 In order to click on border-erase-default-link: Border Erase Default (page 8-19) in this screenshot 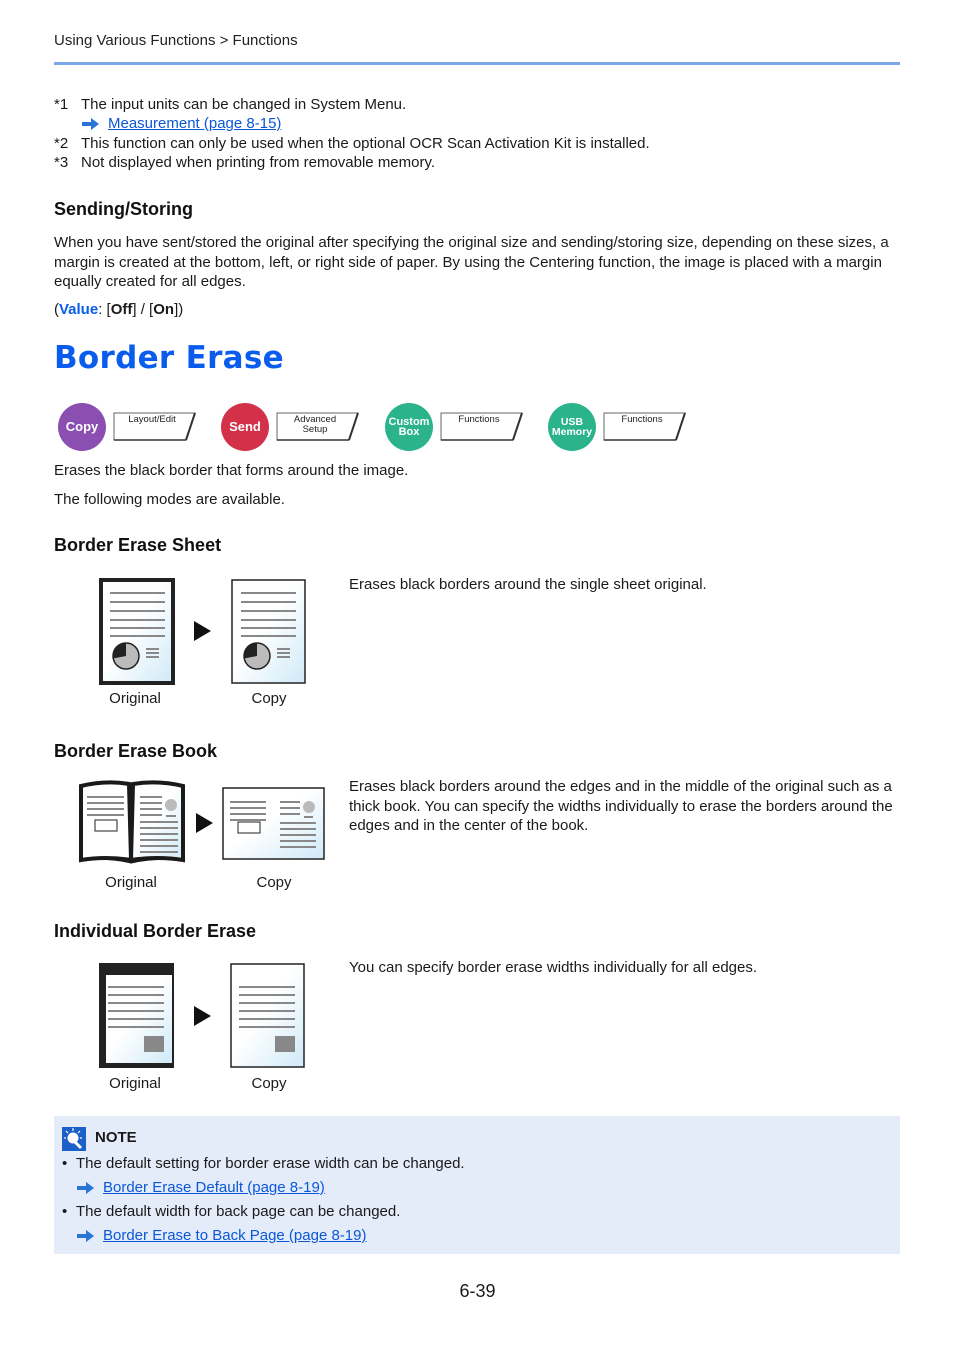, I will do `click(214, 1187)`.